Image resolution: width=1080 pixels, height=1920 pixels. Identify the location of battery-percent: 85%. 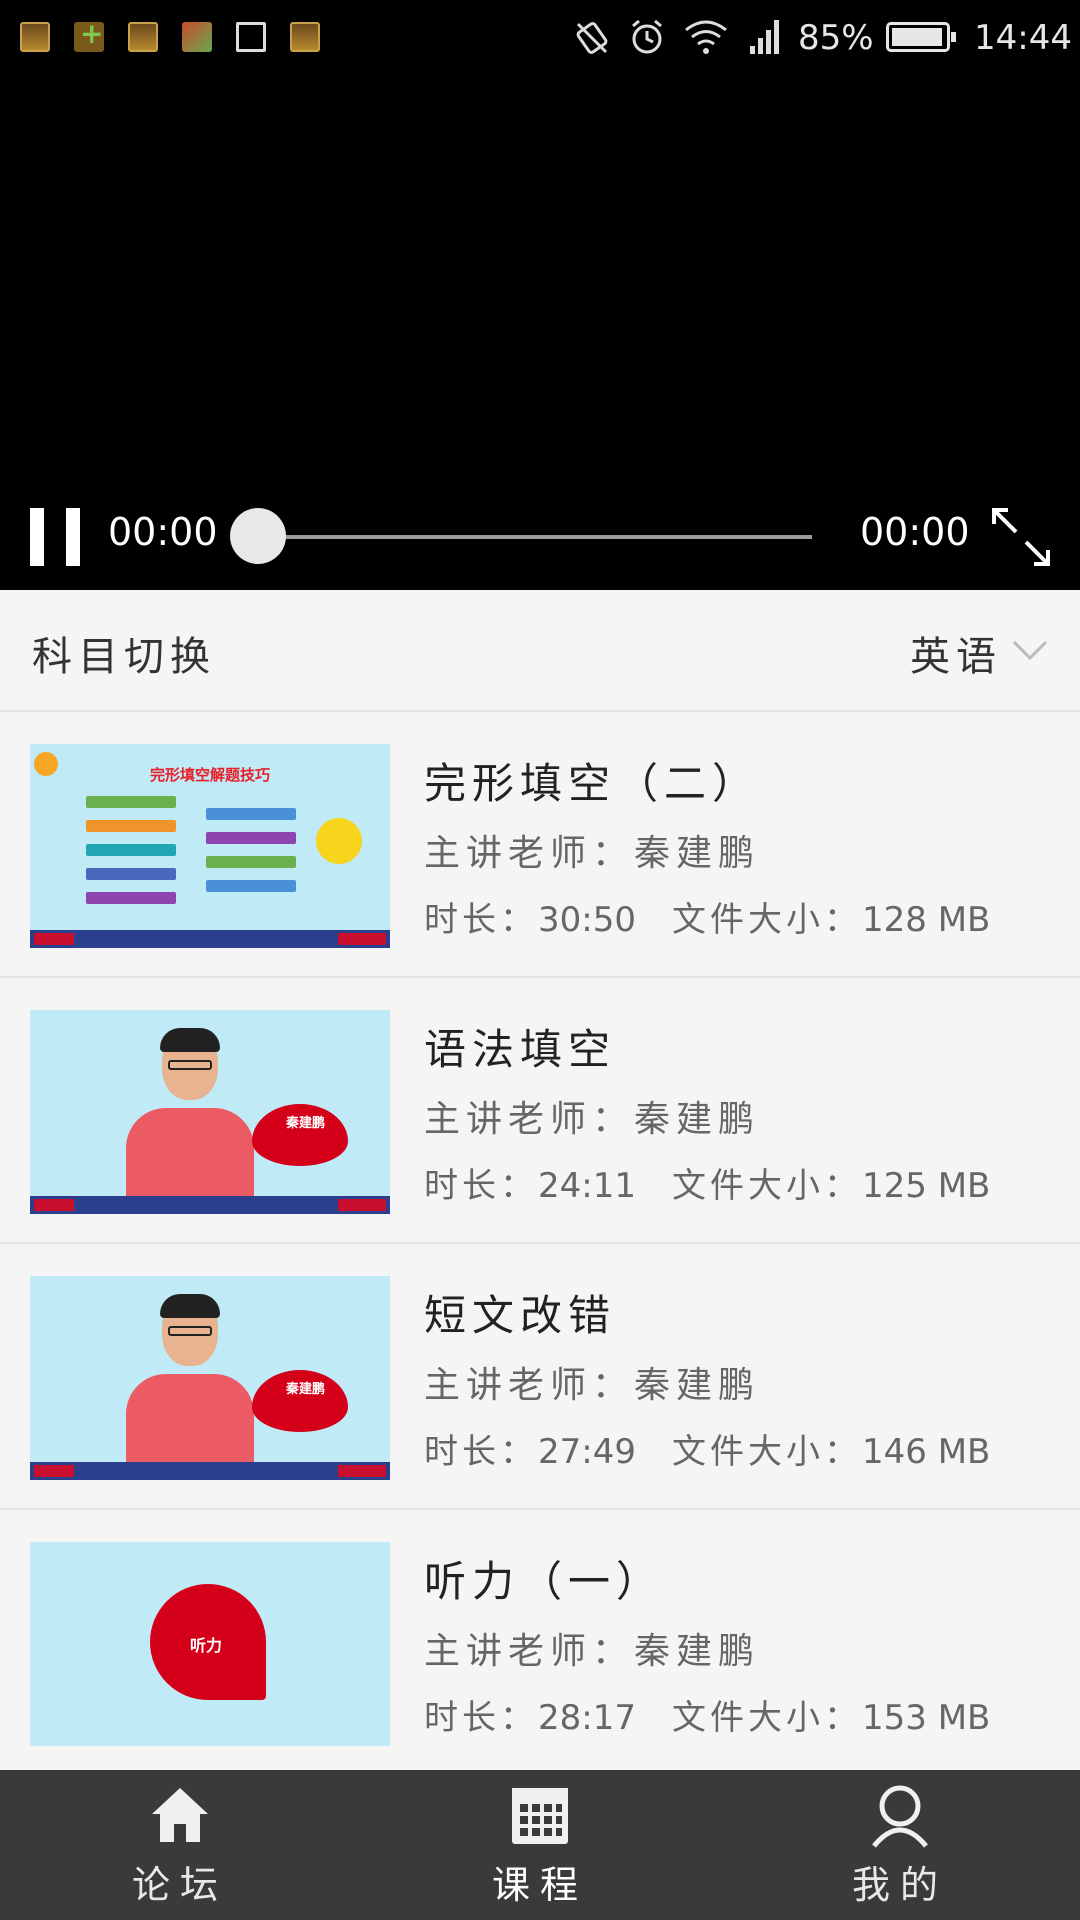
(836, 38).